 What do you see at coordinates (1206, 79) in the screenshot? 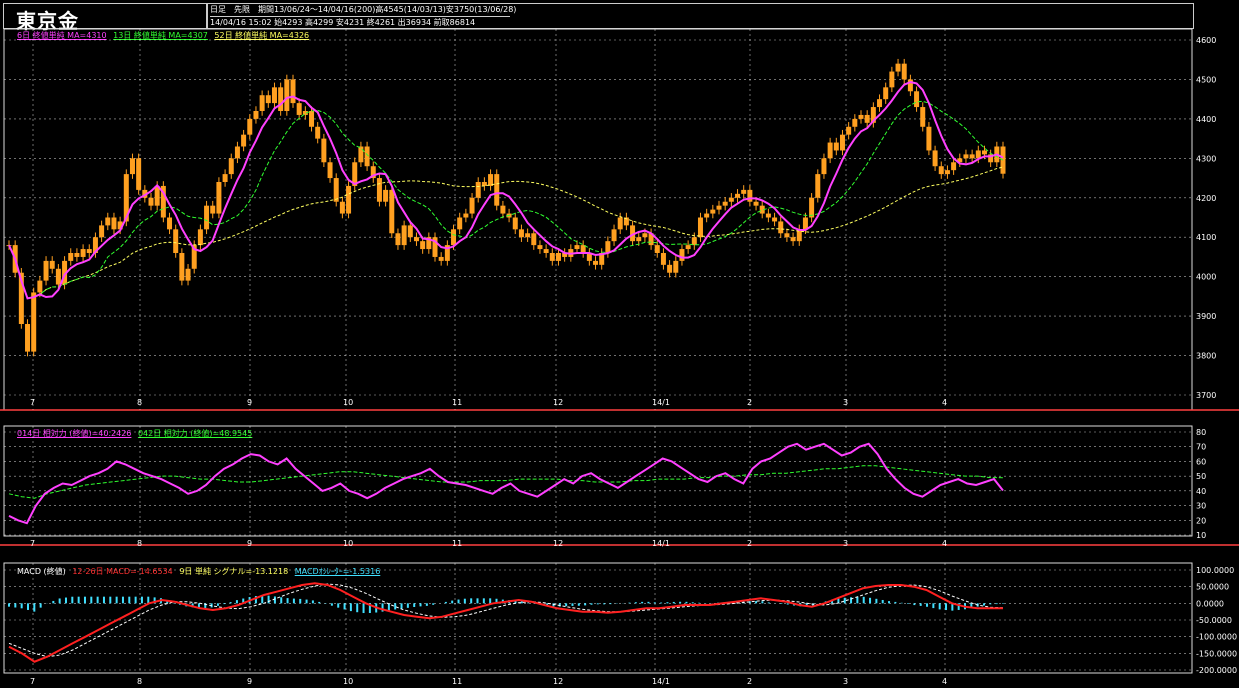
I see `y-tick-label: 4500` at bounding box center [1206, 79].